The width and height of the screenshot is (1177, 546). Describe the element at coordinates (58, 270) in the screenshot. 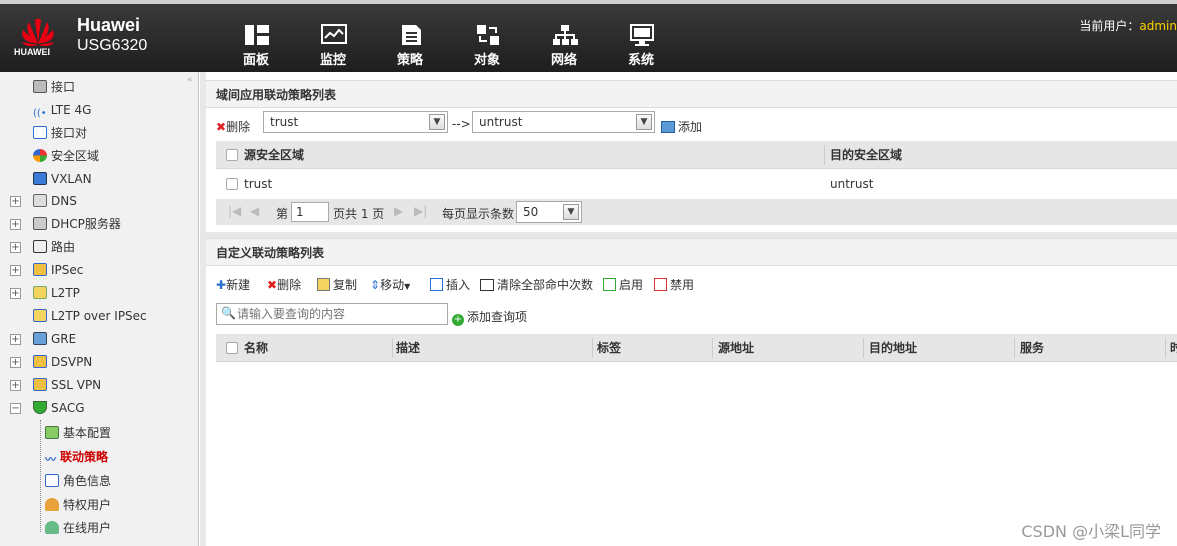

I see `sidebar-item-ipsec: IPSec` at that location.